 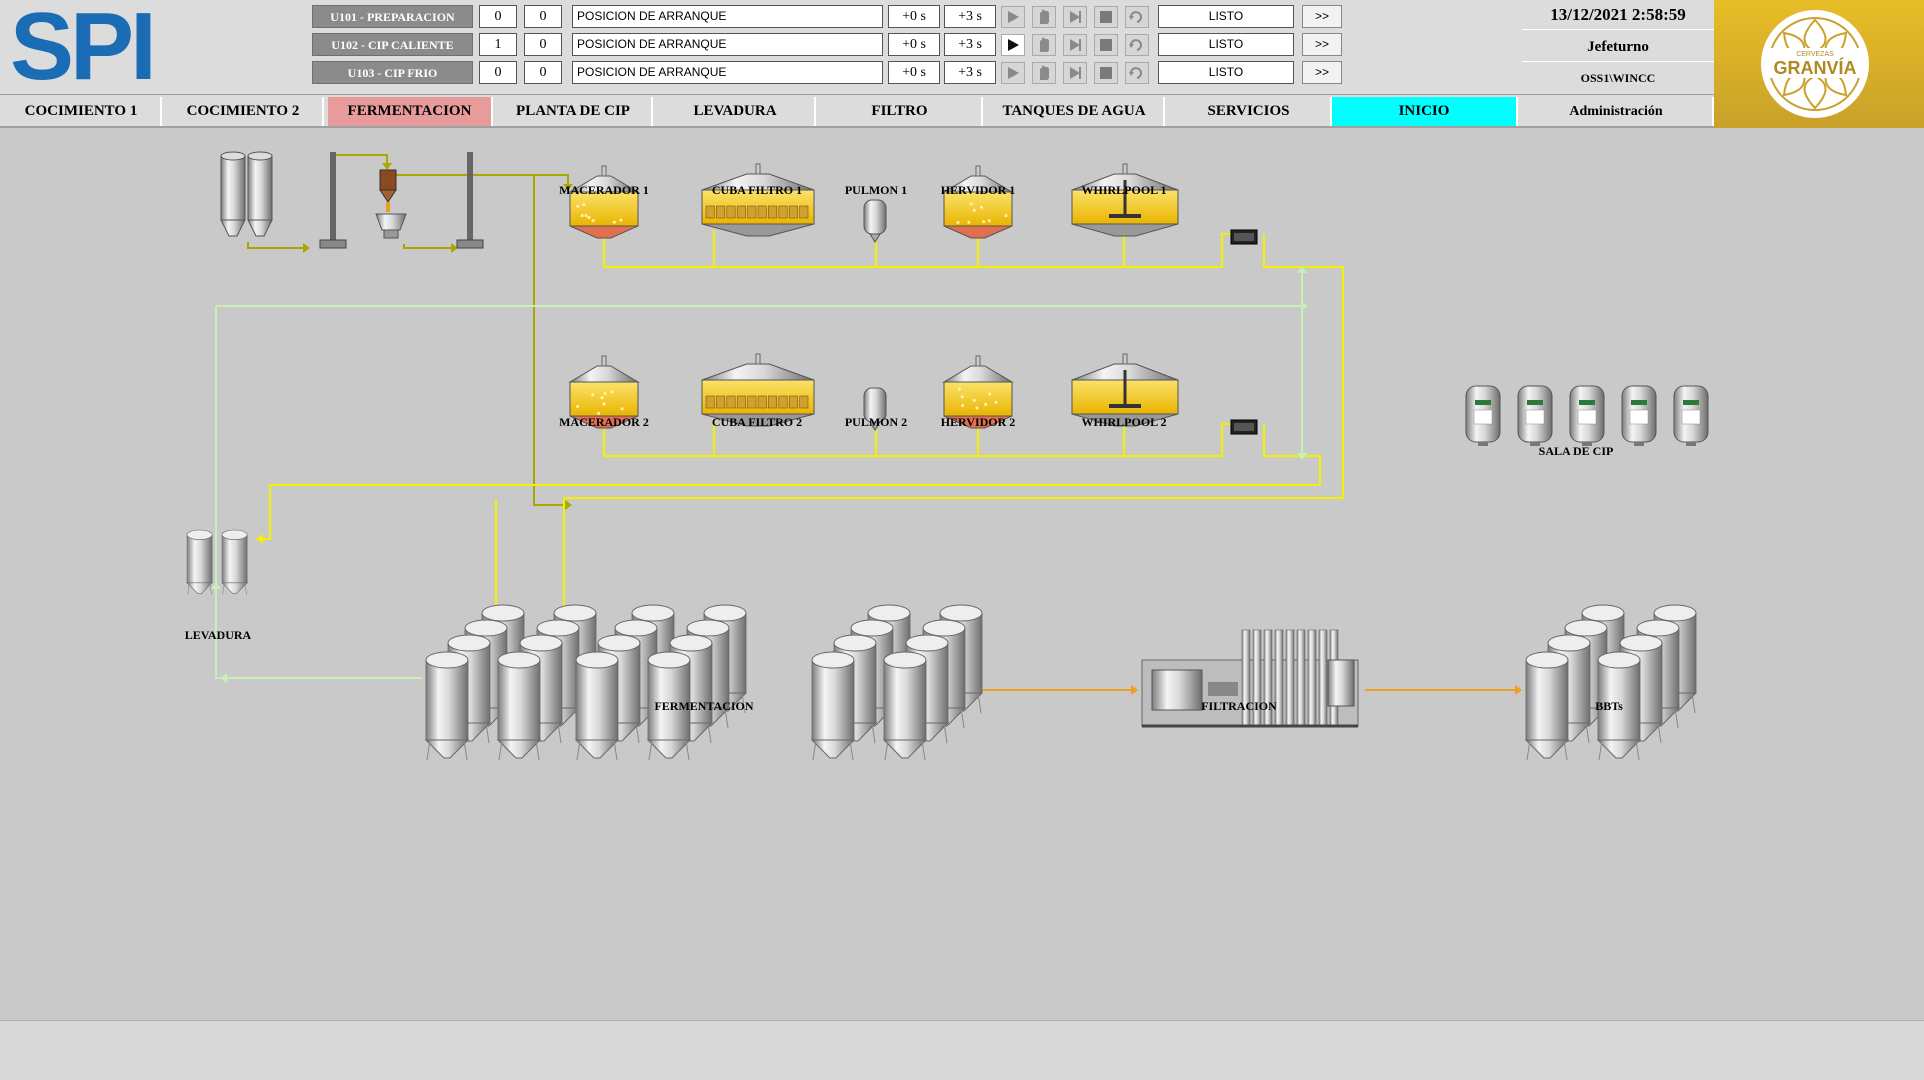 I want to click on label-hervidor-2: HERVIDOR 2, so click(x=978, y=422).